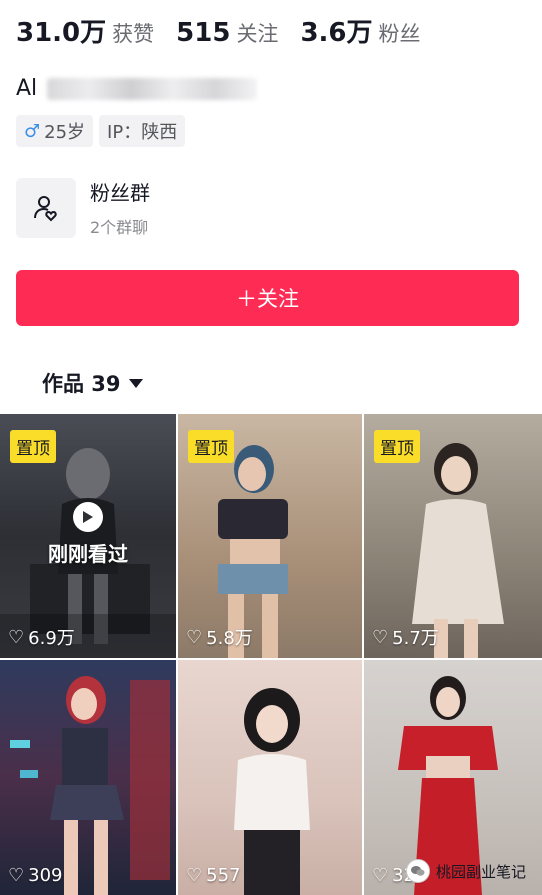 Image resolution: width=542 pixels, height=895 pixels. I want to click on play-icon, so click(88, 517).